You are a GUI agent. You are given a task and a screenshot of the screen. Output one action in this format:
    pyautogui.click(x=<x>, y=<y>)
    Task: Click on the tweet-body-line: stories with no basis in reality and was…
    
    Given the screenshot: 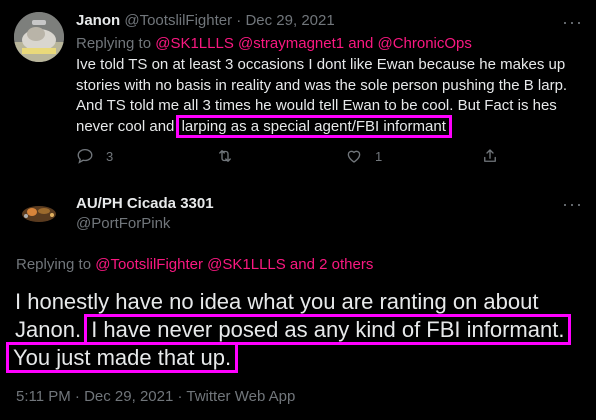 What is the action you would take?
    pyautogui.click(x=322, y=85)
    